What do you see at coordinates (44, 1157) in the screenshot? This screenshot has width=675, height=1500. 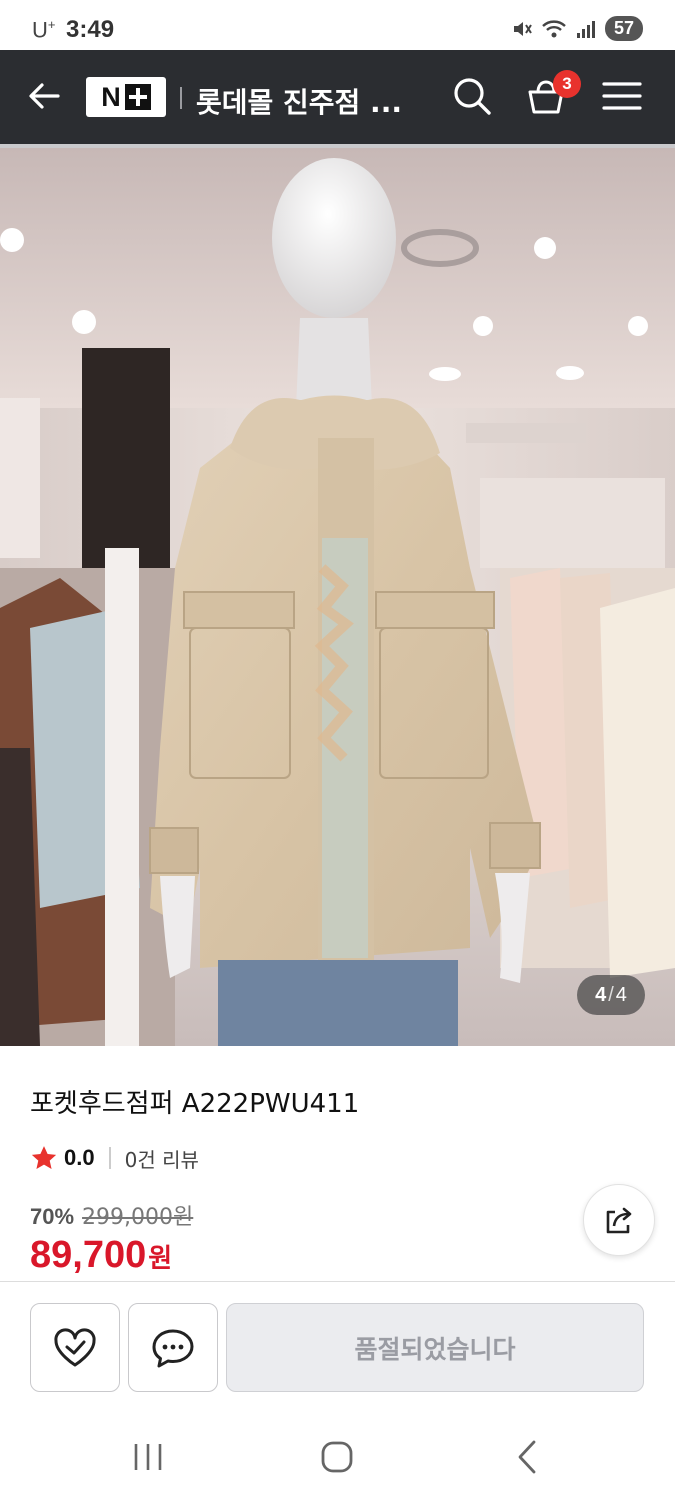 I see `star-icon` at bounding box center [44, 1157].